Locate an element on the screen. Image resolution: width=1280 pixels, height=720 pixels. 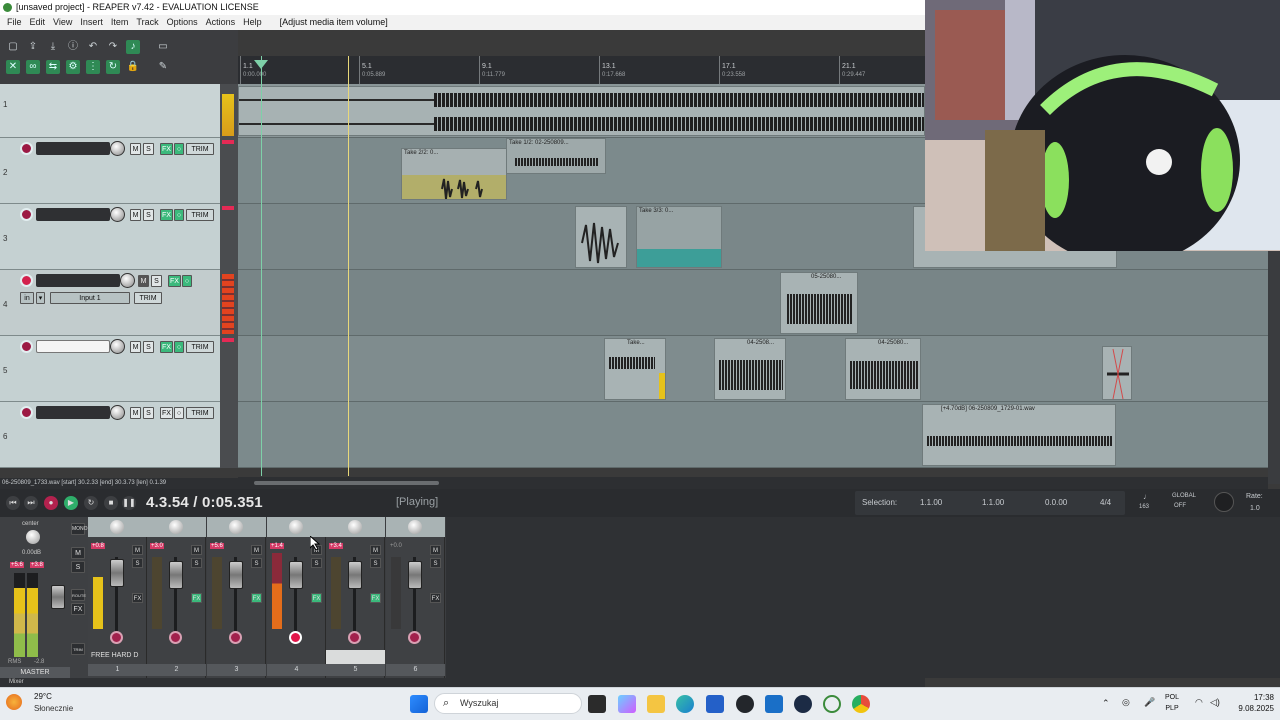
master-fader is located at coordinates (58, 597).